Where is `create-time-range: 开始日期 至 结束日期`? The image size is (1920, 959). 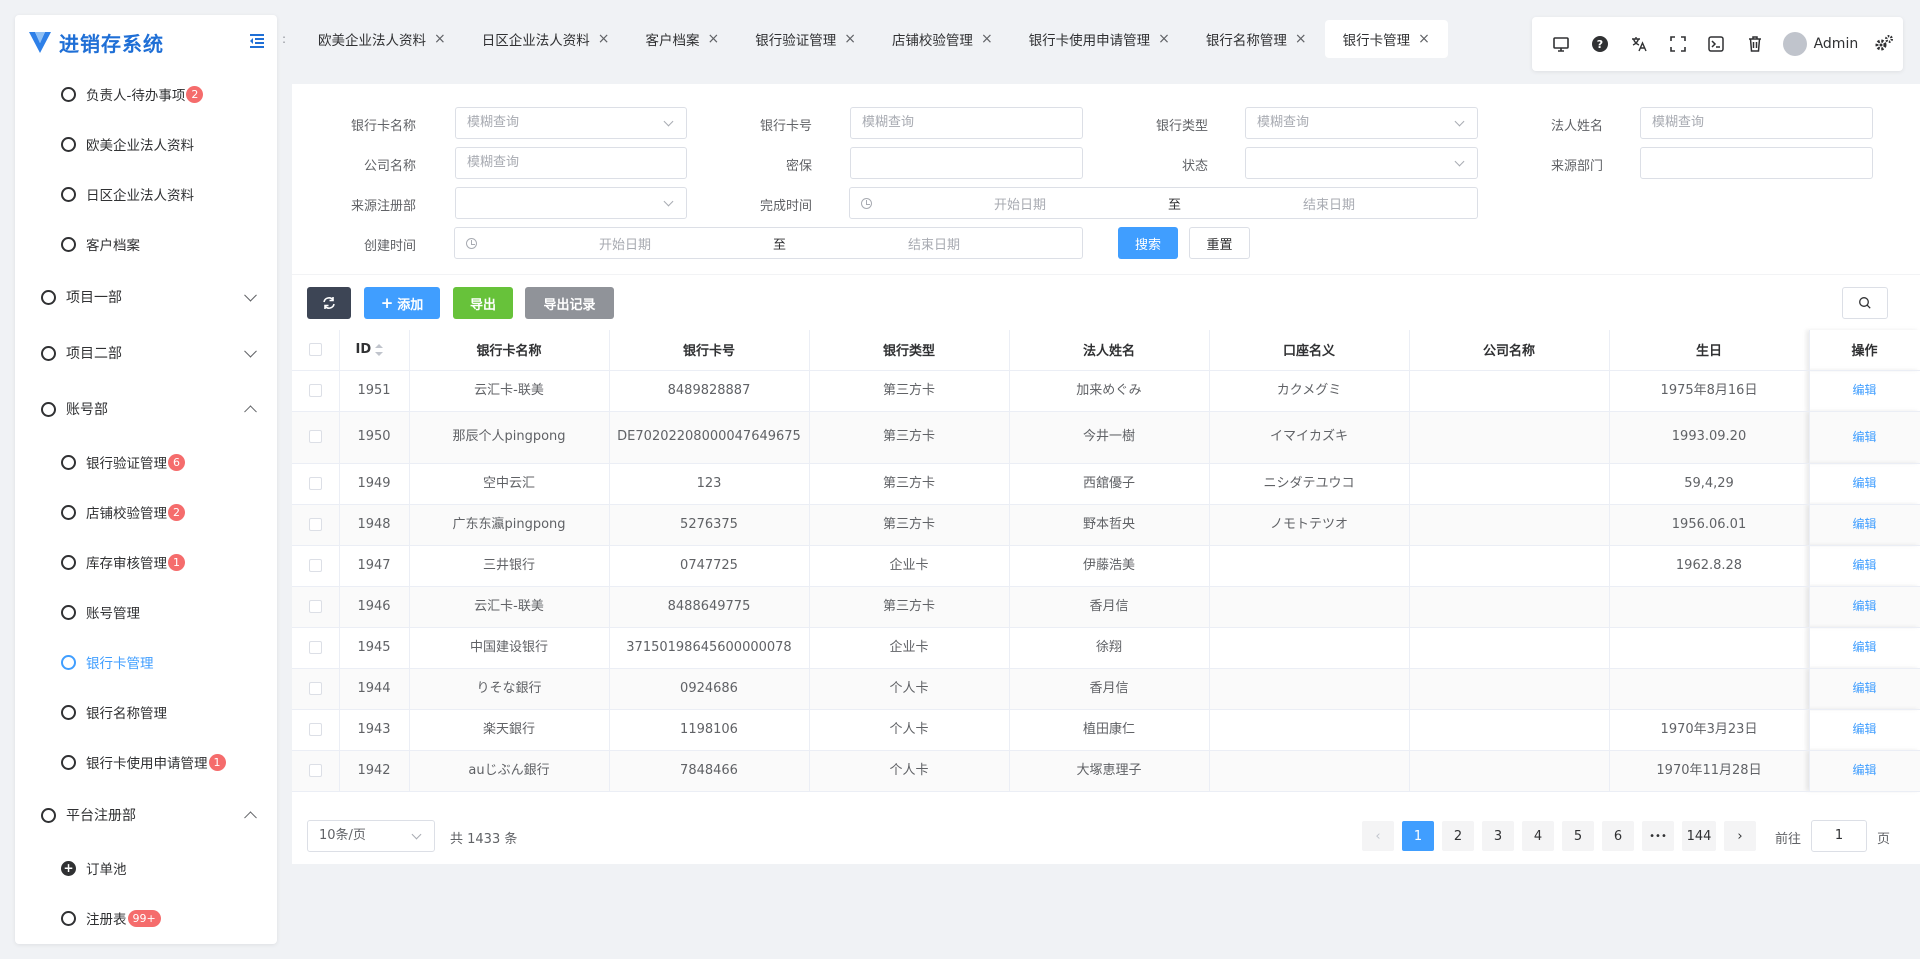 create-time-range: 开始日期 至 结束日期 is located at coordinates (768, 243).